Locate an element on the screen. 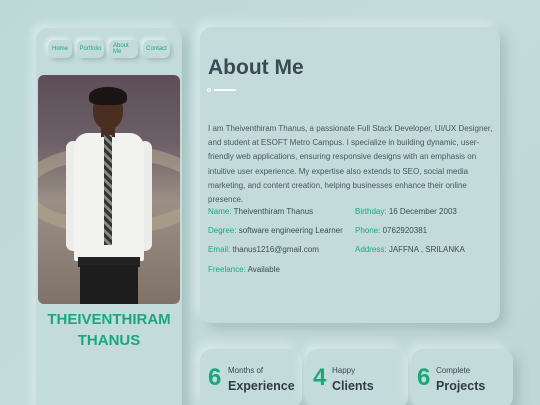  info-phone-value: 0762920381 is located at coordinates (405, 230).